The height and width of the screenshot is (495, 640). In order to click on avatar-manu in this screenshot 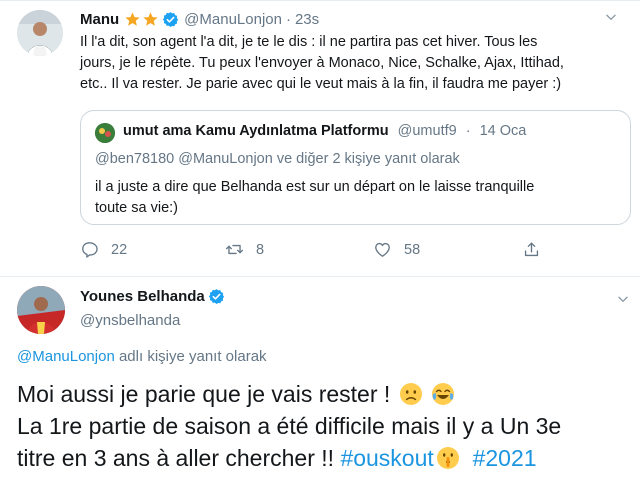, I will do `click(40, 33)`.